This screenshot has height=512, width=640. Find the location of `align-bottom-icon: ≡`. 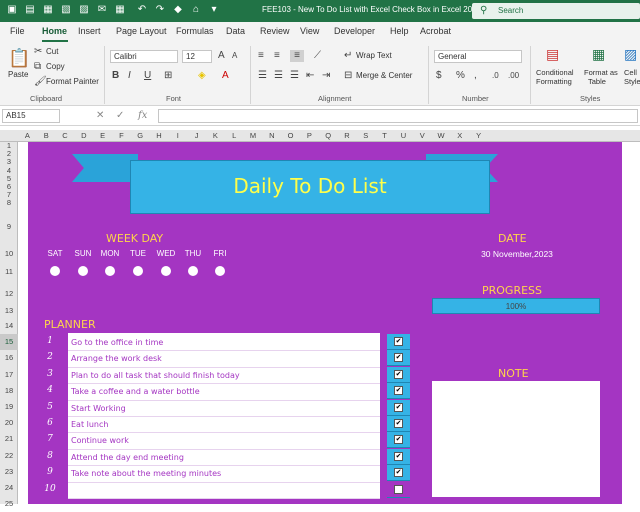

align-bottom-icon: ≡ is located at coordinates (297, 56).